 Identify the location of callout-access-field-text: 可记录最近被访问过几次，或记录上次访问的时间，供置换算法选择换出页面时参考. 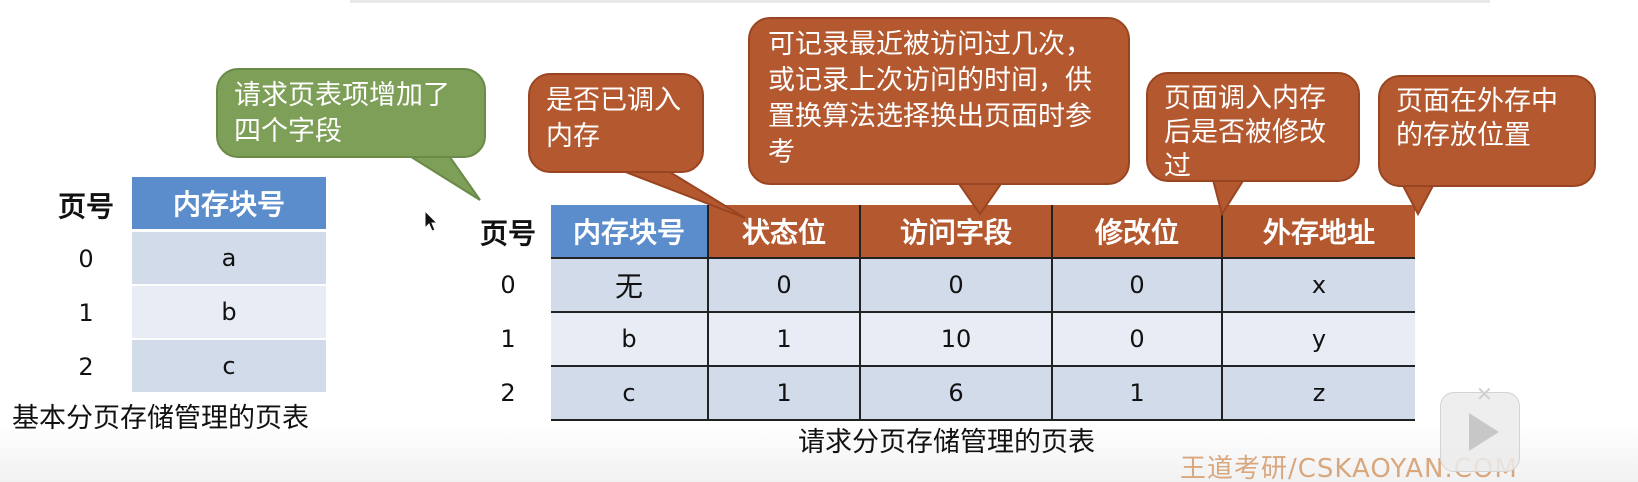
(930, 98).